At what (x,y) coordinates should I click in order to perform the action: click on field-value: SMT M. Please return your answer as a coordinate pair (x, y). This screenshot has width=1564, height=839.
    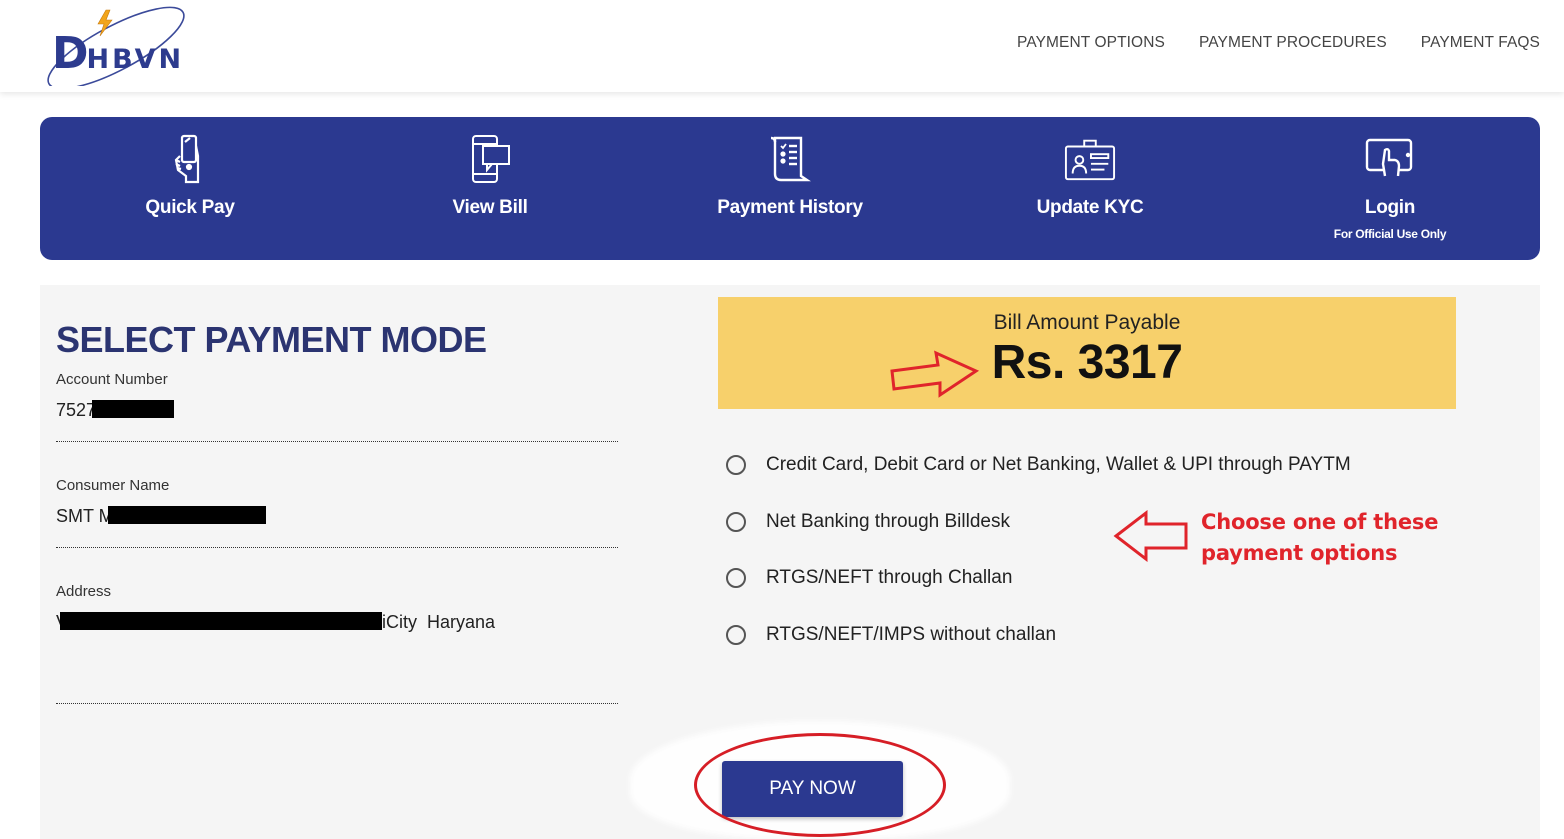
    Looking at the image, I should click on (161, 516).